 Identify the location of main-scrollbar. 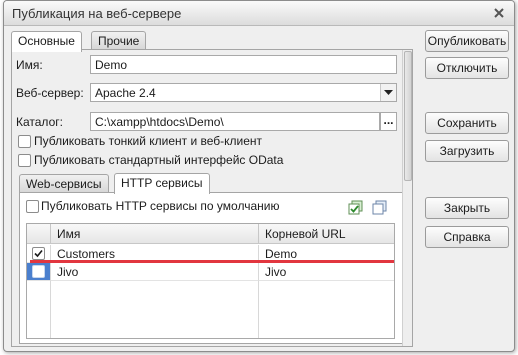
(407, 198).